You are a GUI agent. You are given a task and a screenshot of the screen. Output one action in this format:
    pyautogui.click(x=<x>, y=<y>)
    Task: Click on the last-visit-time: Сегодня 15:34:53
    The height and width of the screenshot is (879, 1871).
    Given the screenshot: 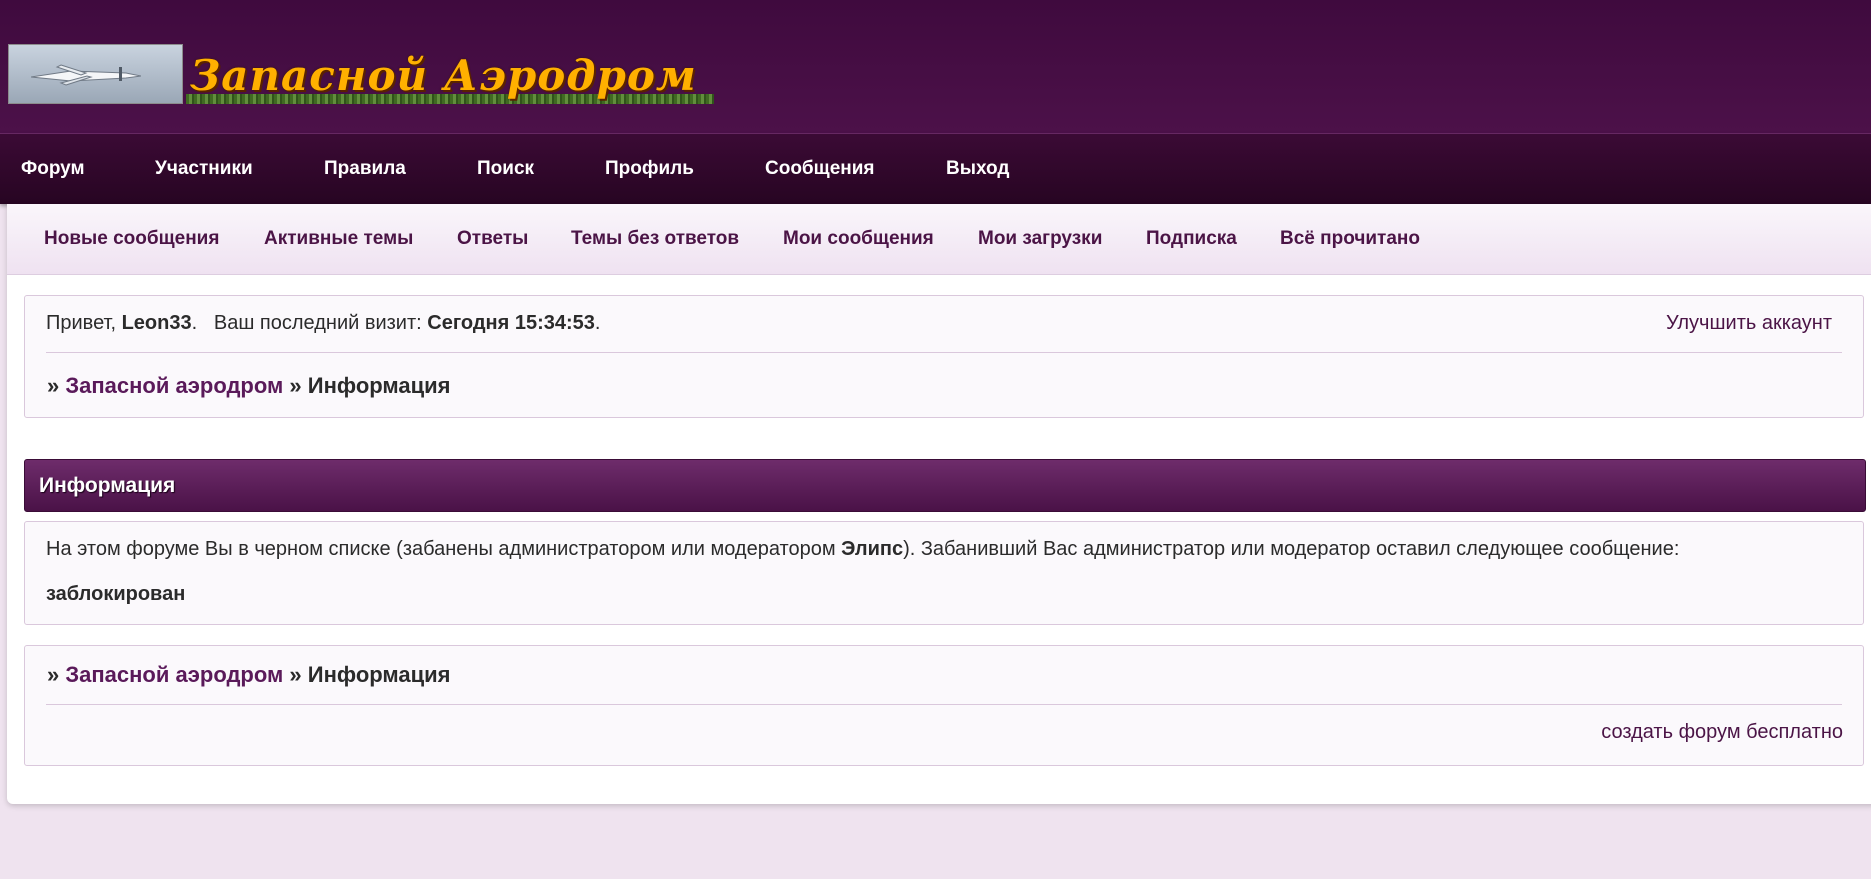 What is the action you would take?
    pyautogui.click(x=511, y=323)
    